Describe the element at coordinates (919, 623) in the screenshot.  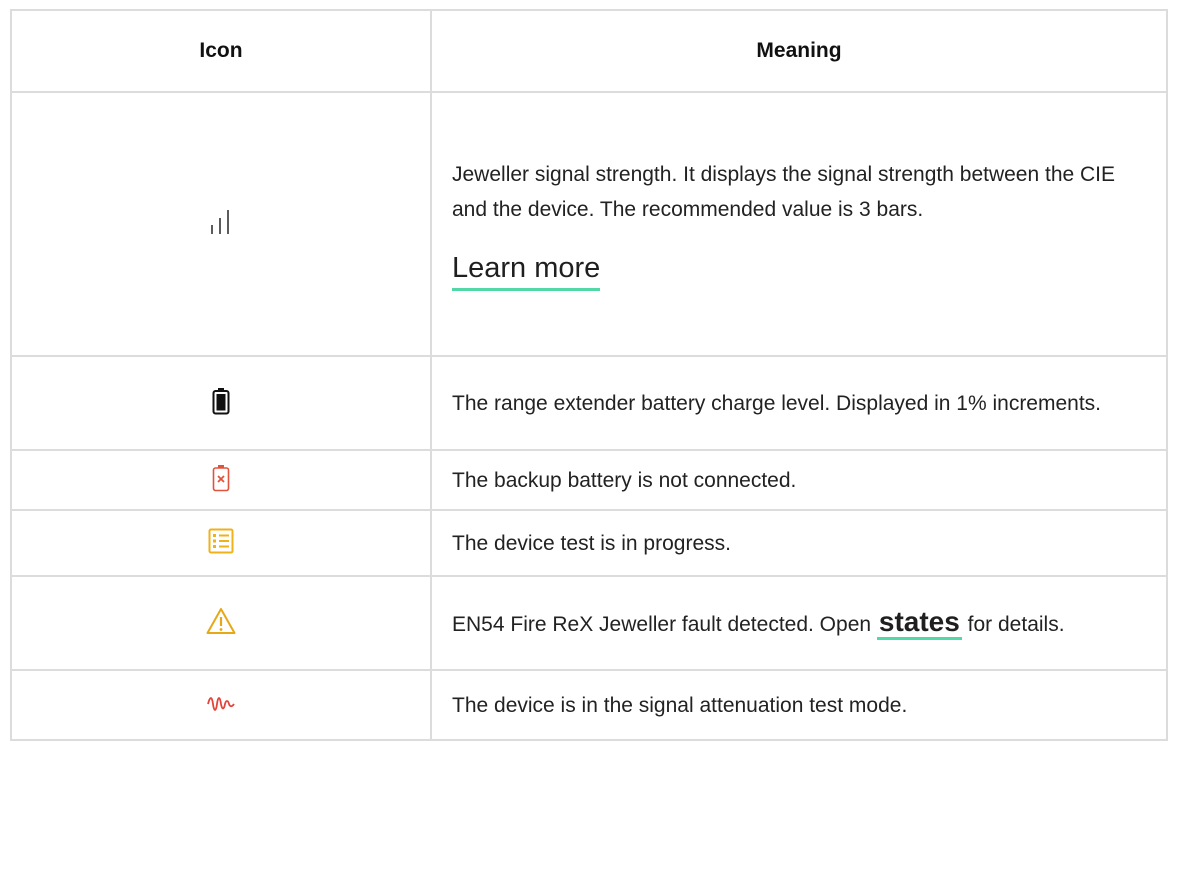
I see `states-link: states` at that location.